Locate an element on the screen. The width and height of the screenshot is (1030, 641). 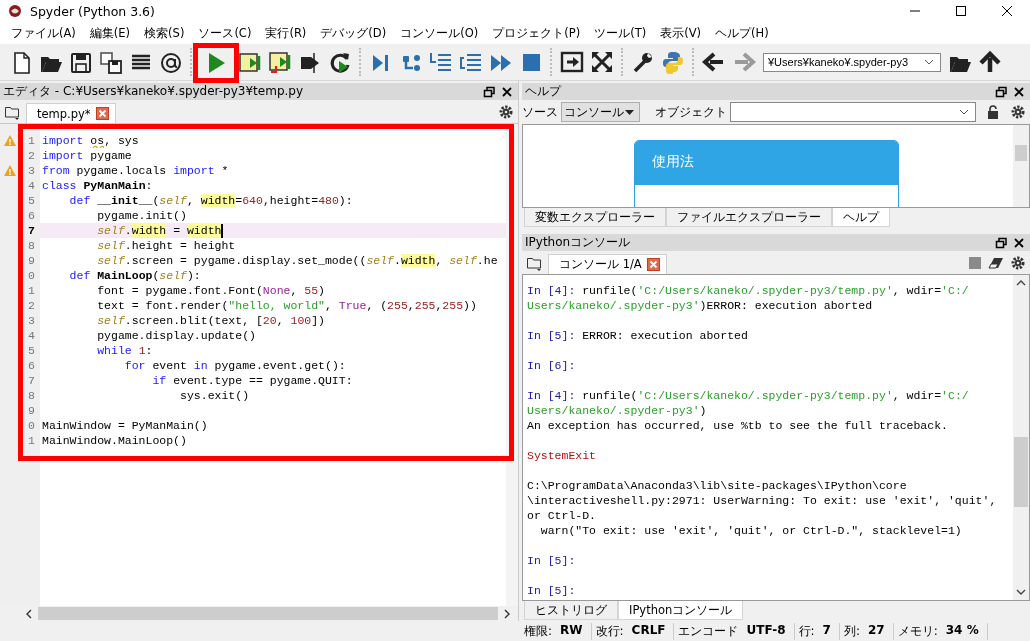
scroll-right-icon is located at coordinates (507, 613).